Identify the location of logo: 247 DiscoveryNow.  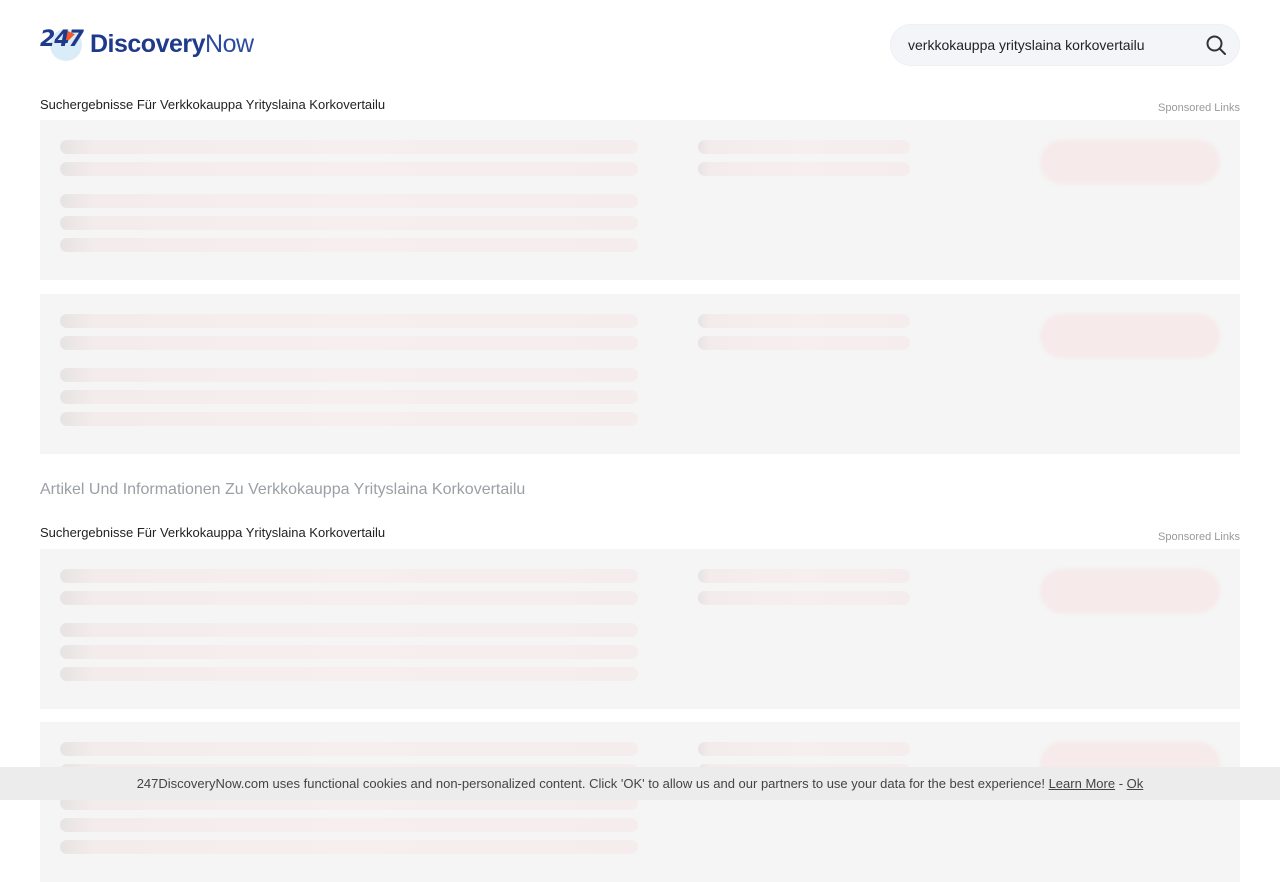
(147, 44).